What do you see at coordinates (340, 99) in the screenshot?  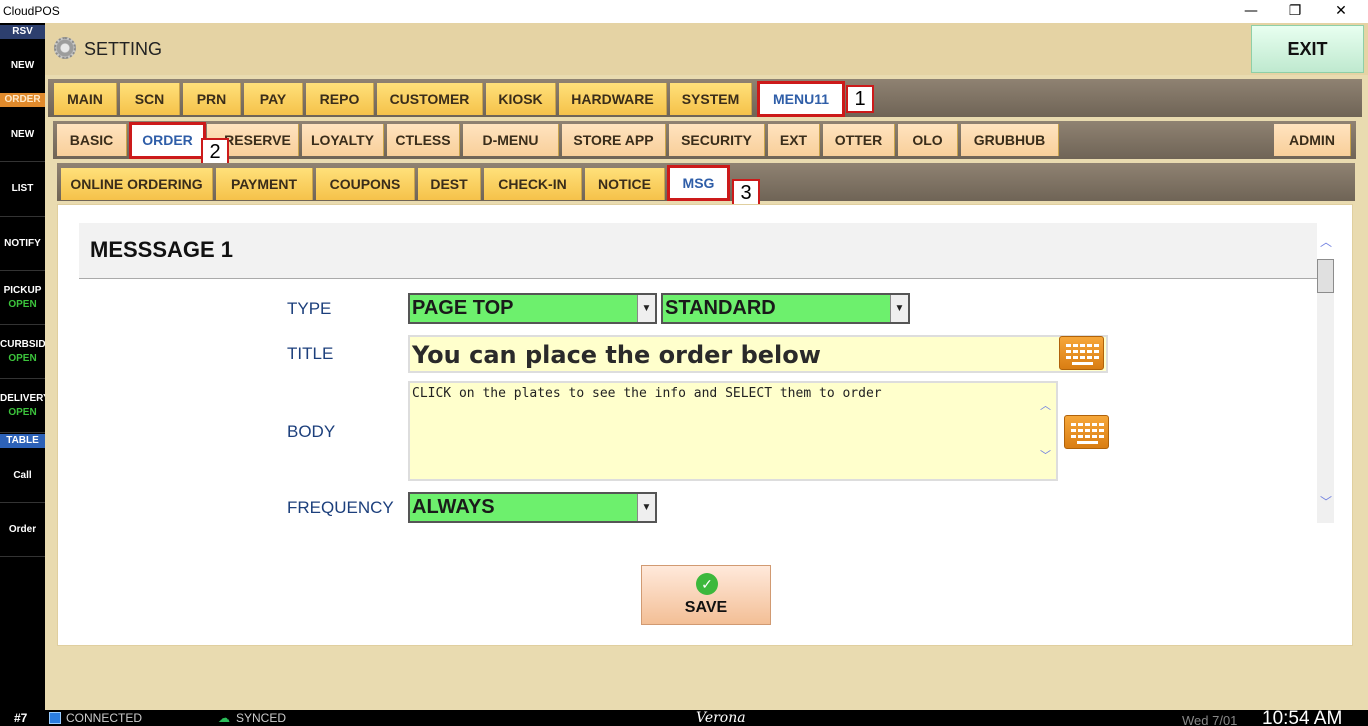 I see `tab-repo: REPO` at bounding box center [340, 99].